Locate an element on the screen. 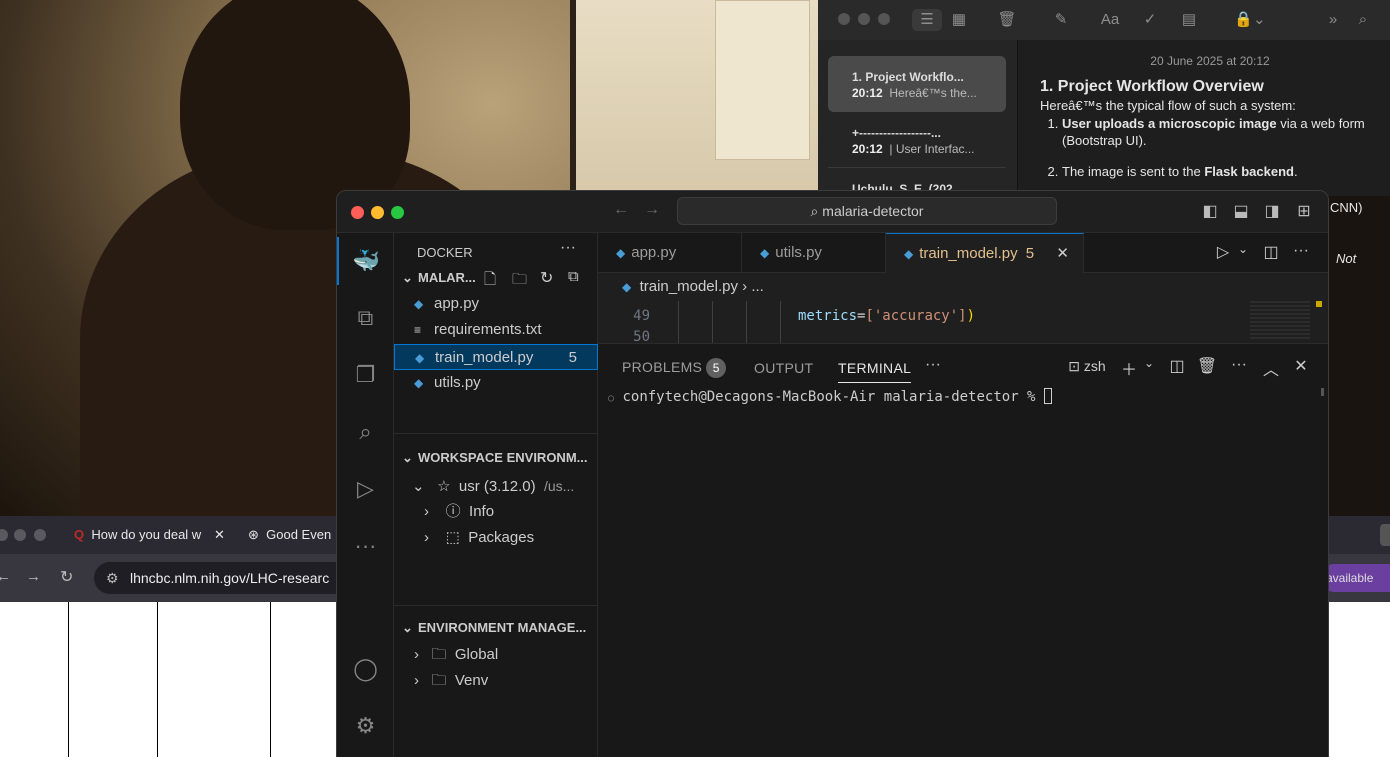 The image size is (1390, 757). remote-explorer-icon: ⧉ is located at coordinates (365, 318).